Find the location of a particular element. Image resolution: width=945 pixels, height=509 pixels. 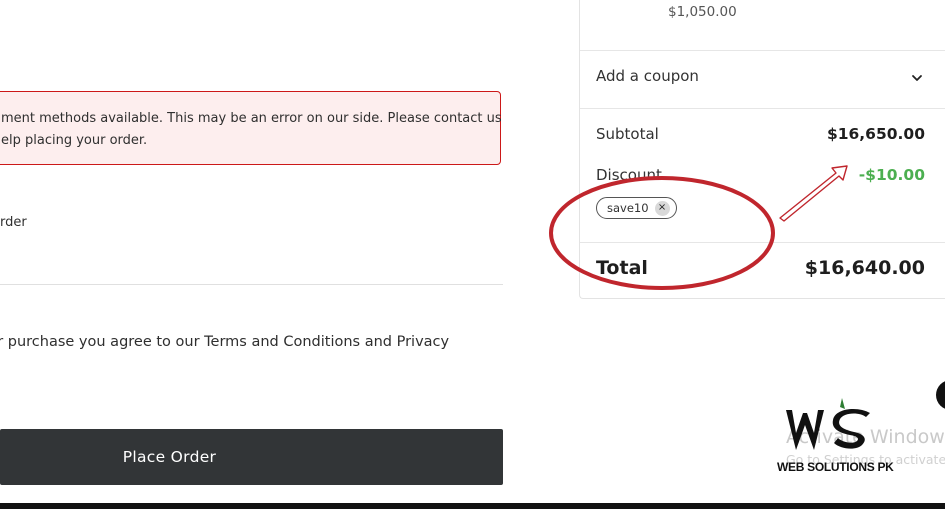

chevron-down-icon is located at coordinates (917, 78).